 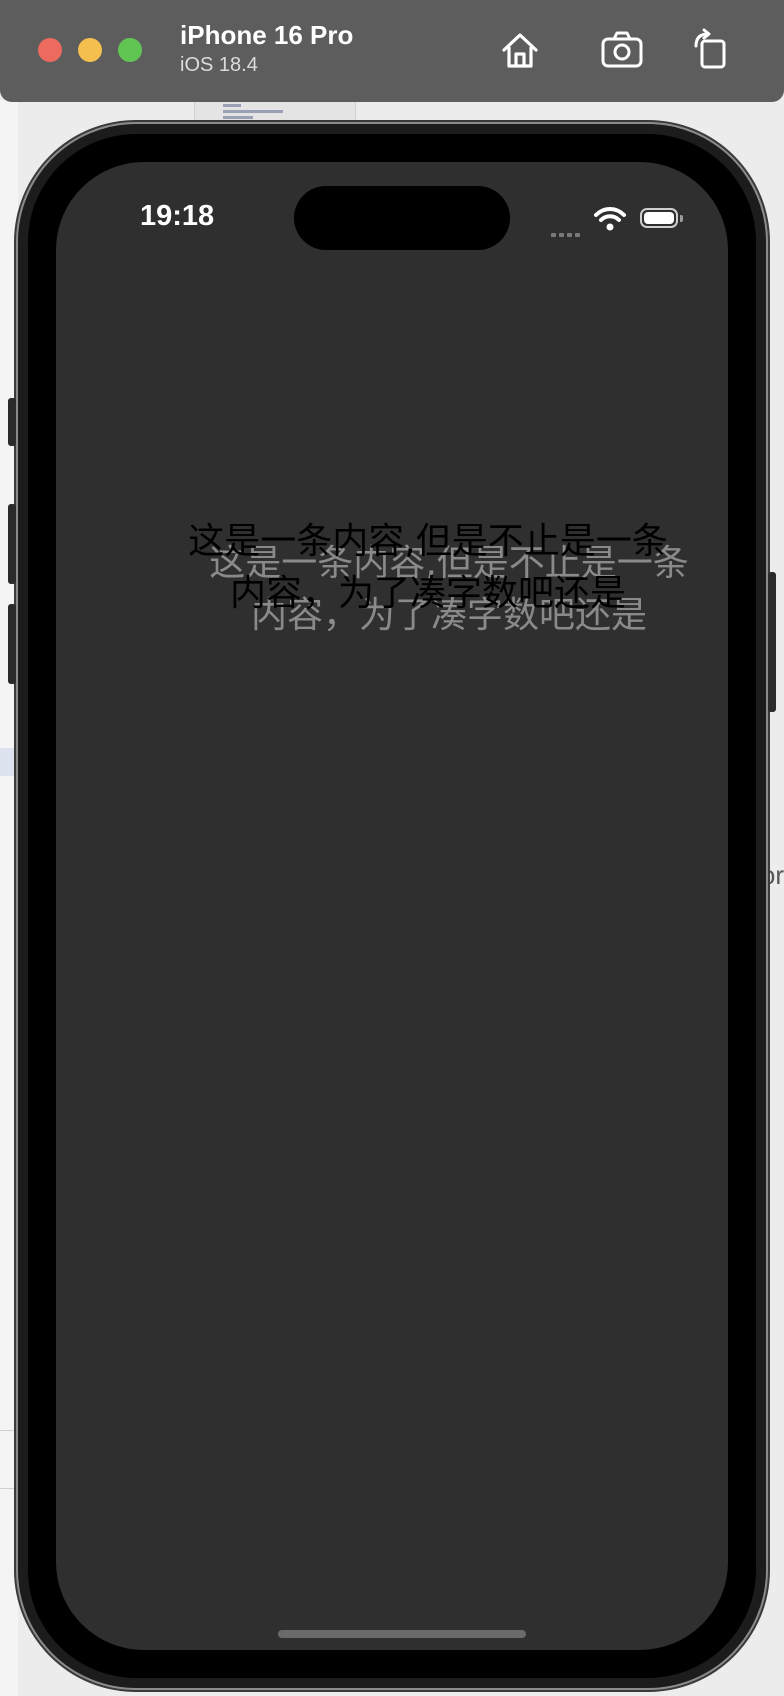 What do you see at coordinates (427, 593) in the screenshot?
I see `content-label-line: 内容，为了凑字数吧还是` at bounding box center [427, 593].